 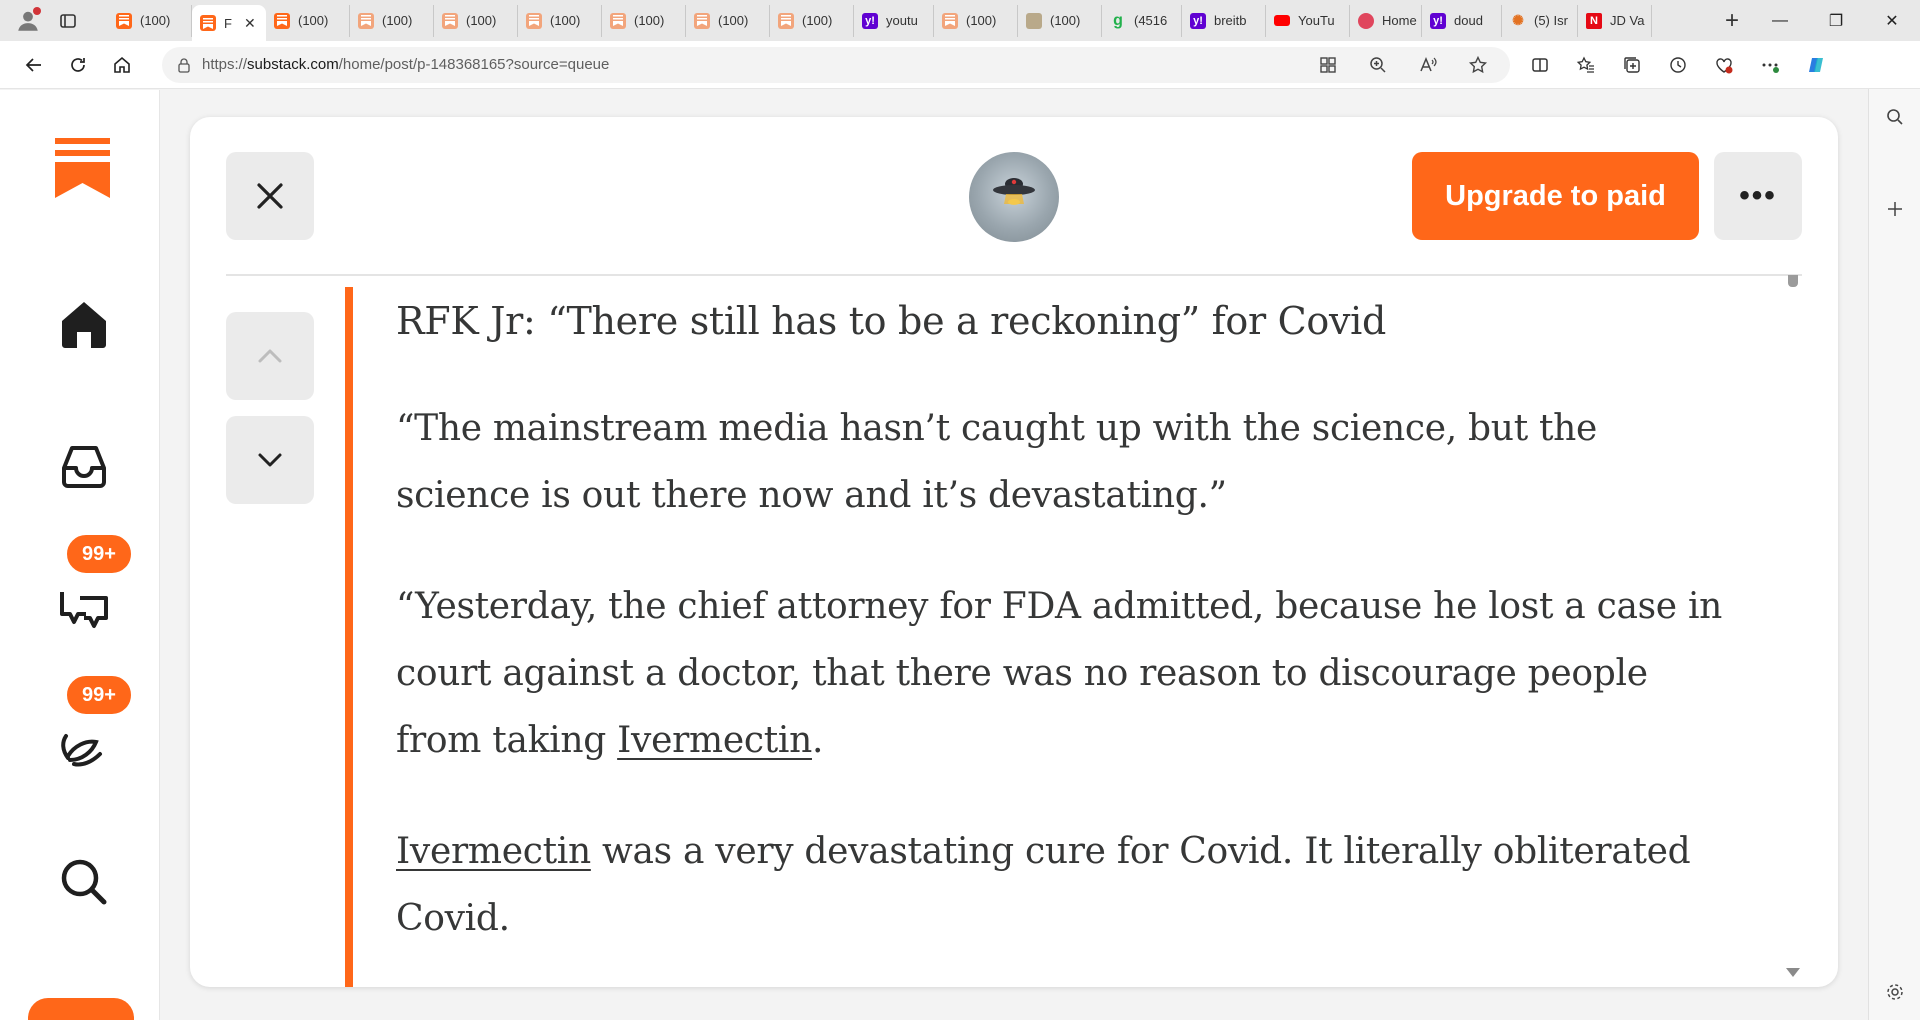 I want to click on back-button, so click(x=34, y=65).